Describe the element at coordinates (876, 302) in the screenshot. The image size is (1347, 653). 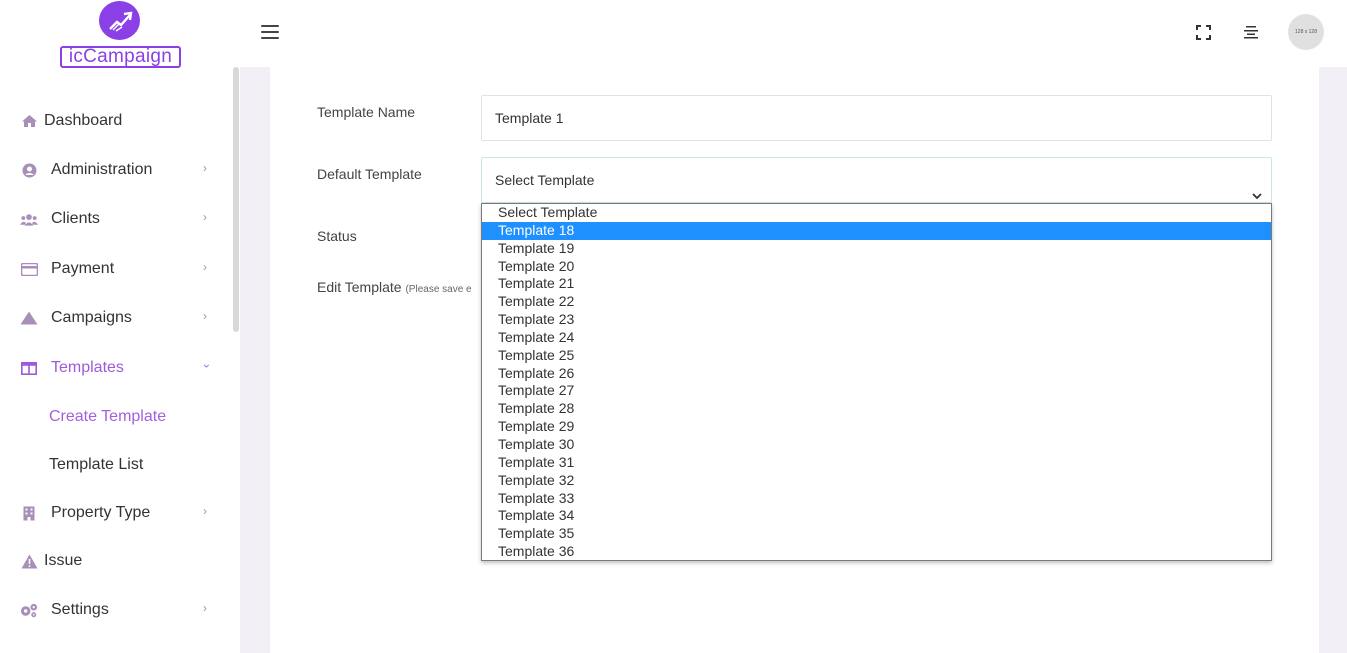
I see `dropdown-option: Template 22` at that location.